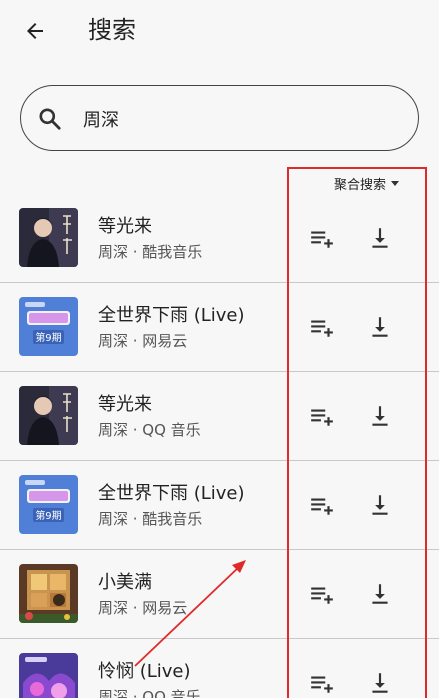 The width and height of the screenshot is (439, 698). I want to click on arrow-left-icon, so click(35, 31).